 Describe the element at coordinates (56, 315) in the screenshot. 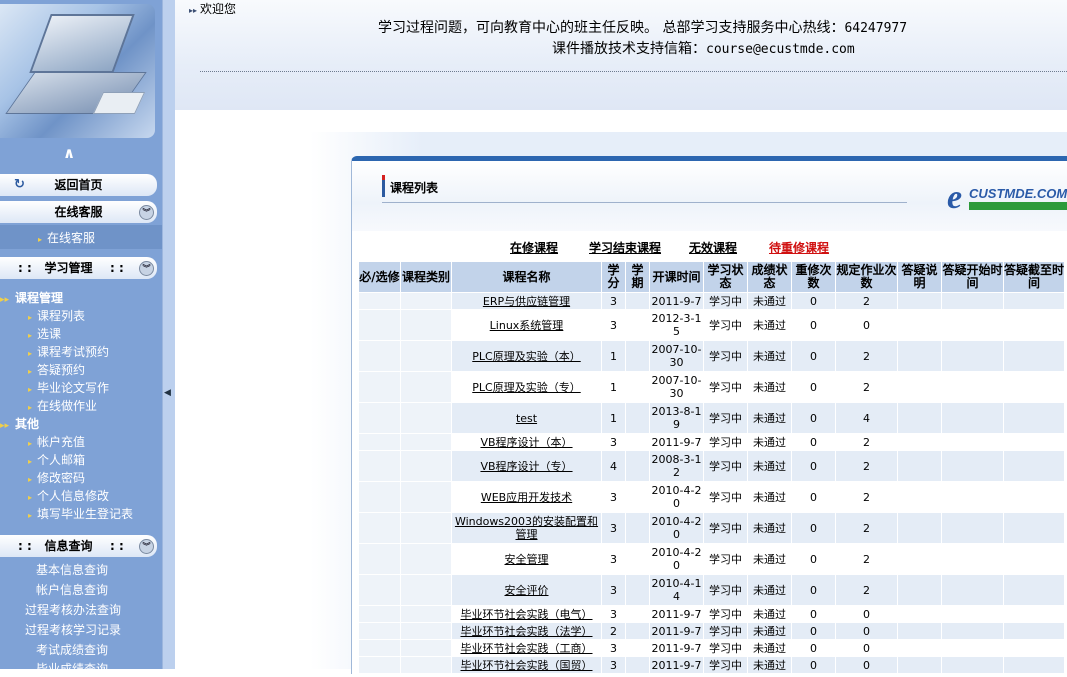

I see `sidebar-item-course-list: ▸ 课程列表` at that location.